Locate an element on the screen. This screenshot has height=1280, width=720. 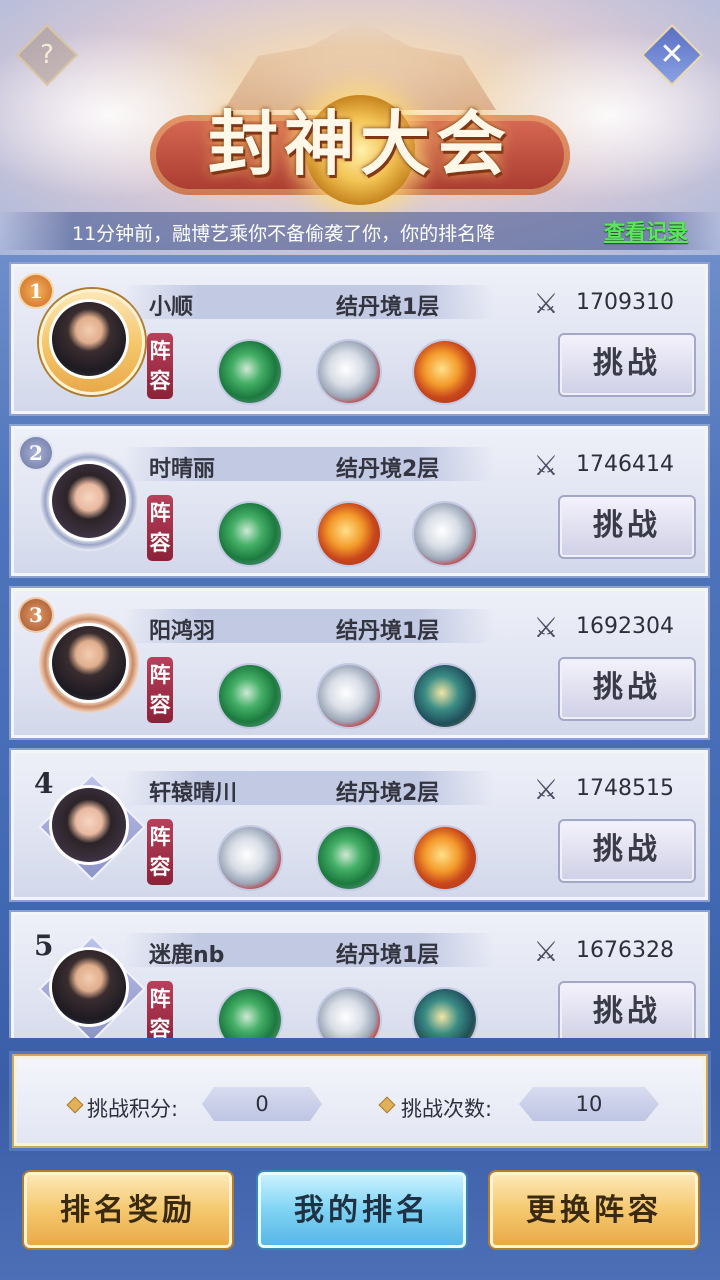
count-value: 10 is located at coordinates (589, 1104).